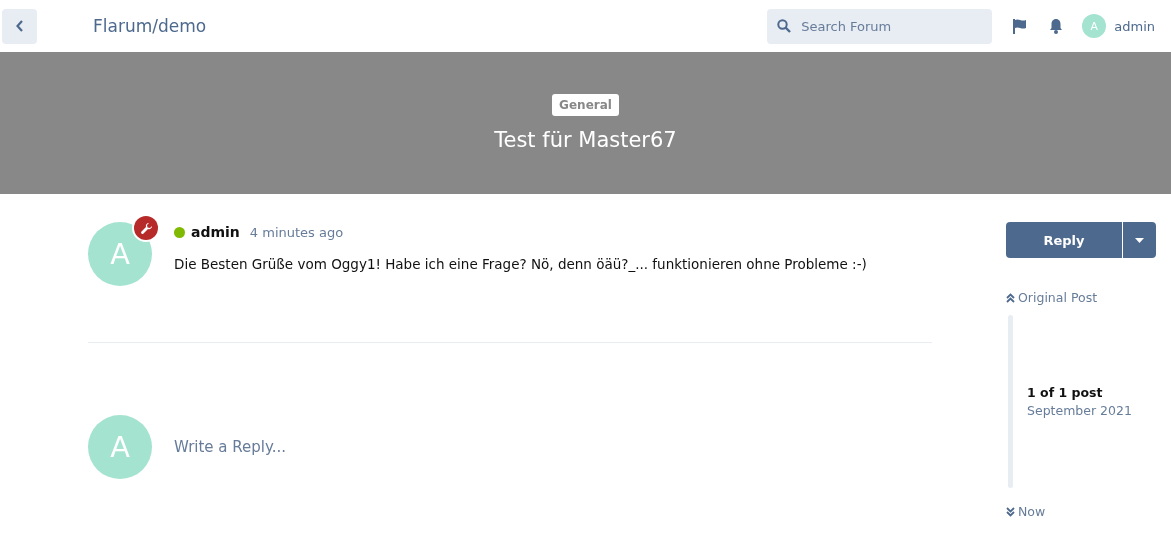  I want to click on chevron-left-icon, so click(19, 26).